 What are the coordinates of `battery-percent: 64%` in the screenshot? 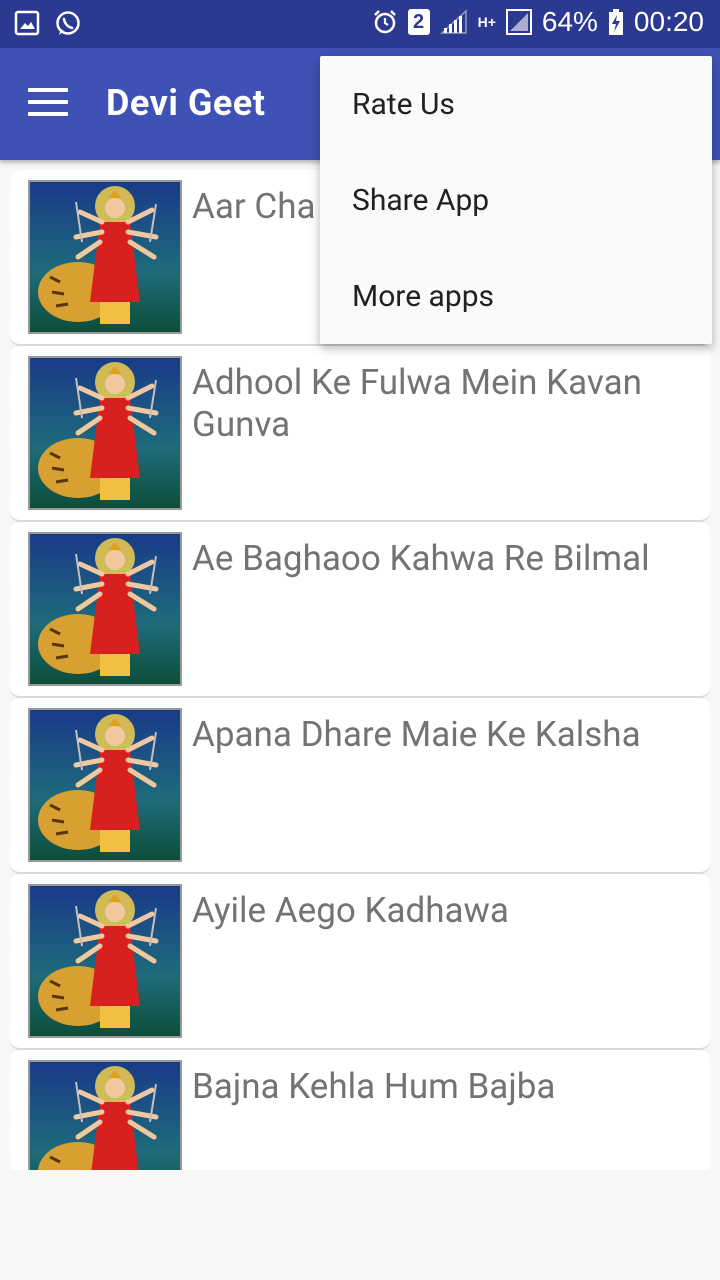 It's located at (569, 21).